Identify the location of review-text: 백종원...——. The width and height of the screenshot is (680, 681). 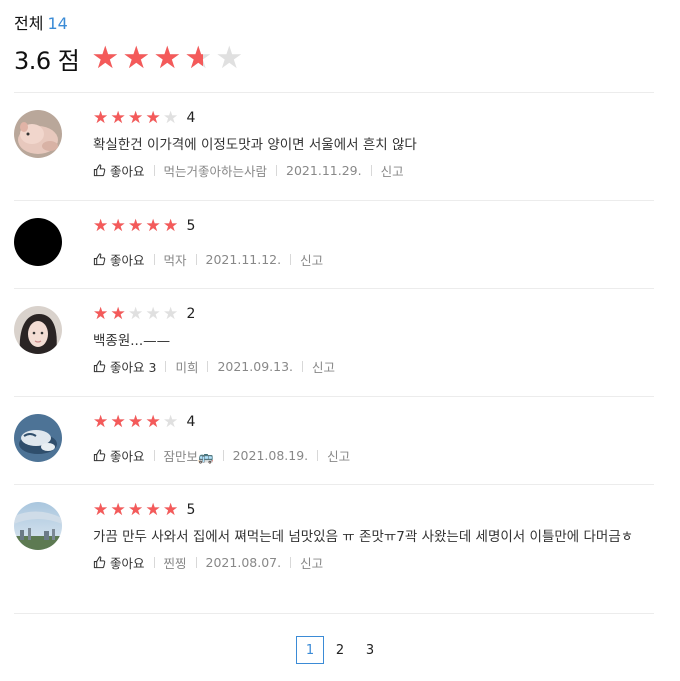
(132, 341).